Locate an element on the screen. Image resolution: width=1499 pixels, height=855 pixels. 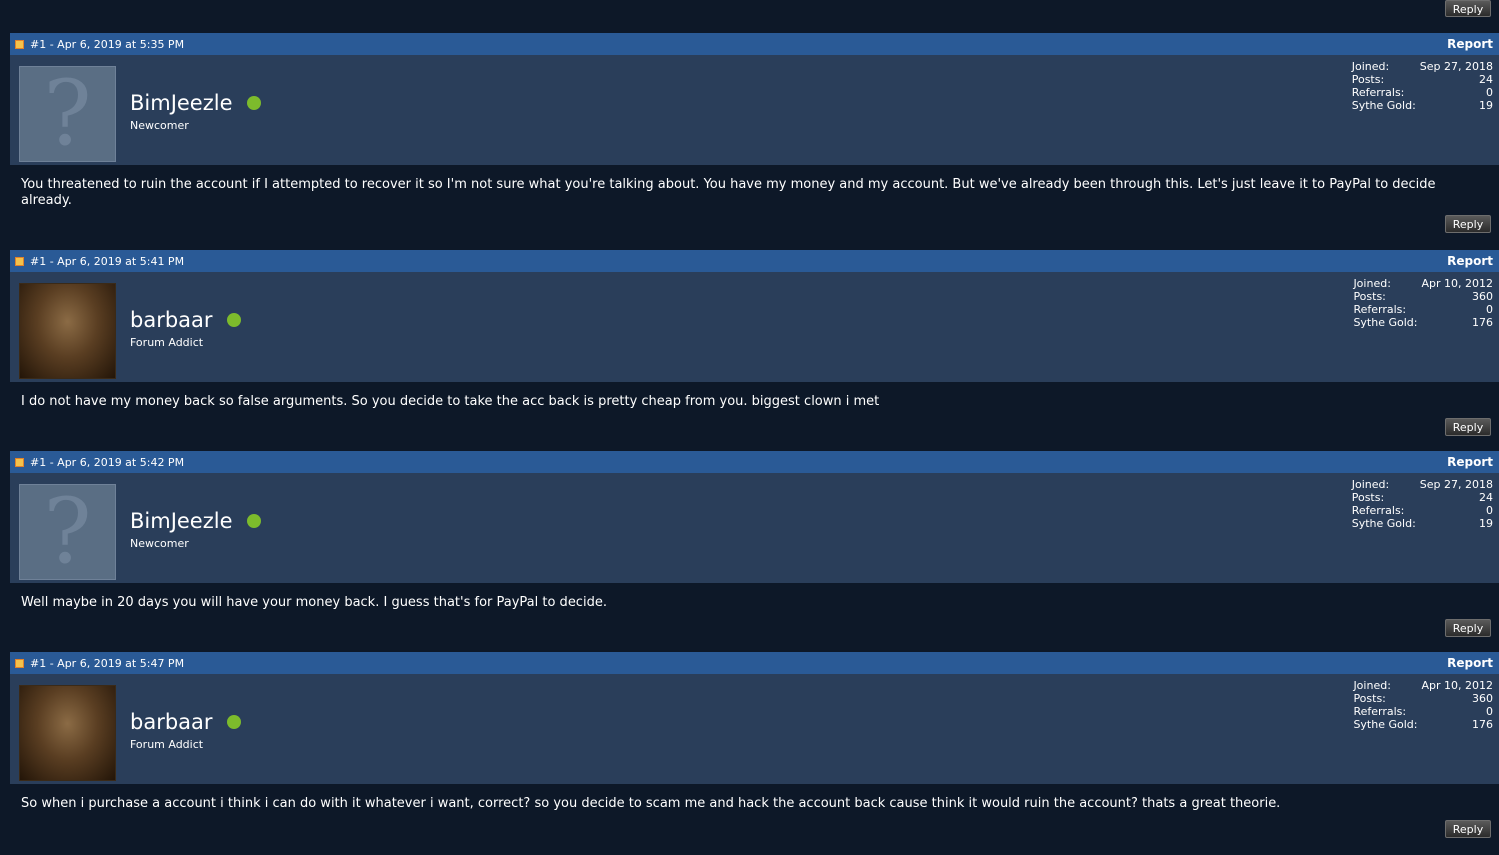
post-date: #1 - Apr 6, 2019 at 5:42 PM is located at coordinates (107, 462).